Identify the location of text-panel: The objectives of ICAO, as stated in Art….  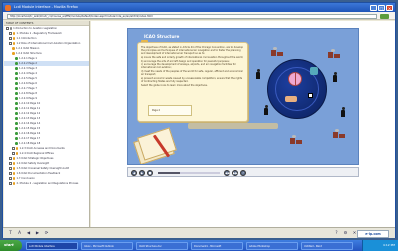
(192, 82).